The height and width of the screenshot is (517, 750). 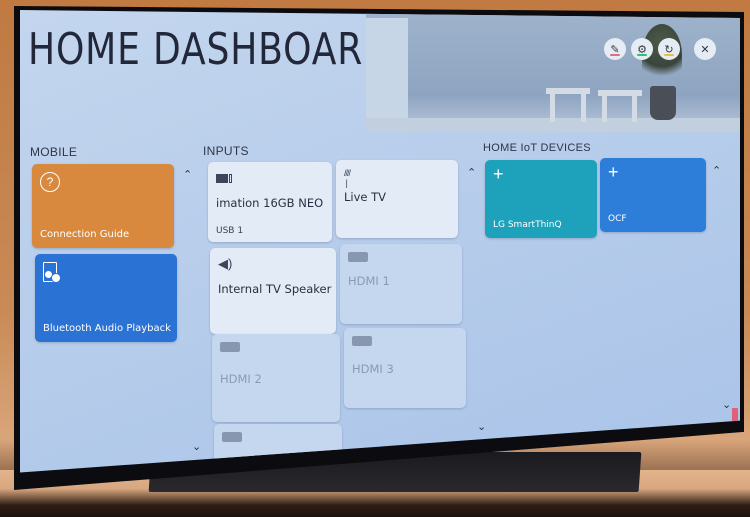 What do you see at coordinates (541, 199) in the screenshot?
I see `iot-tile-lg-smartthinq: + LG SmartThinQ` at bounding box center [541, 199].